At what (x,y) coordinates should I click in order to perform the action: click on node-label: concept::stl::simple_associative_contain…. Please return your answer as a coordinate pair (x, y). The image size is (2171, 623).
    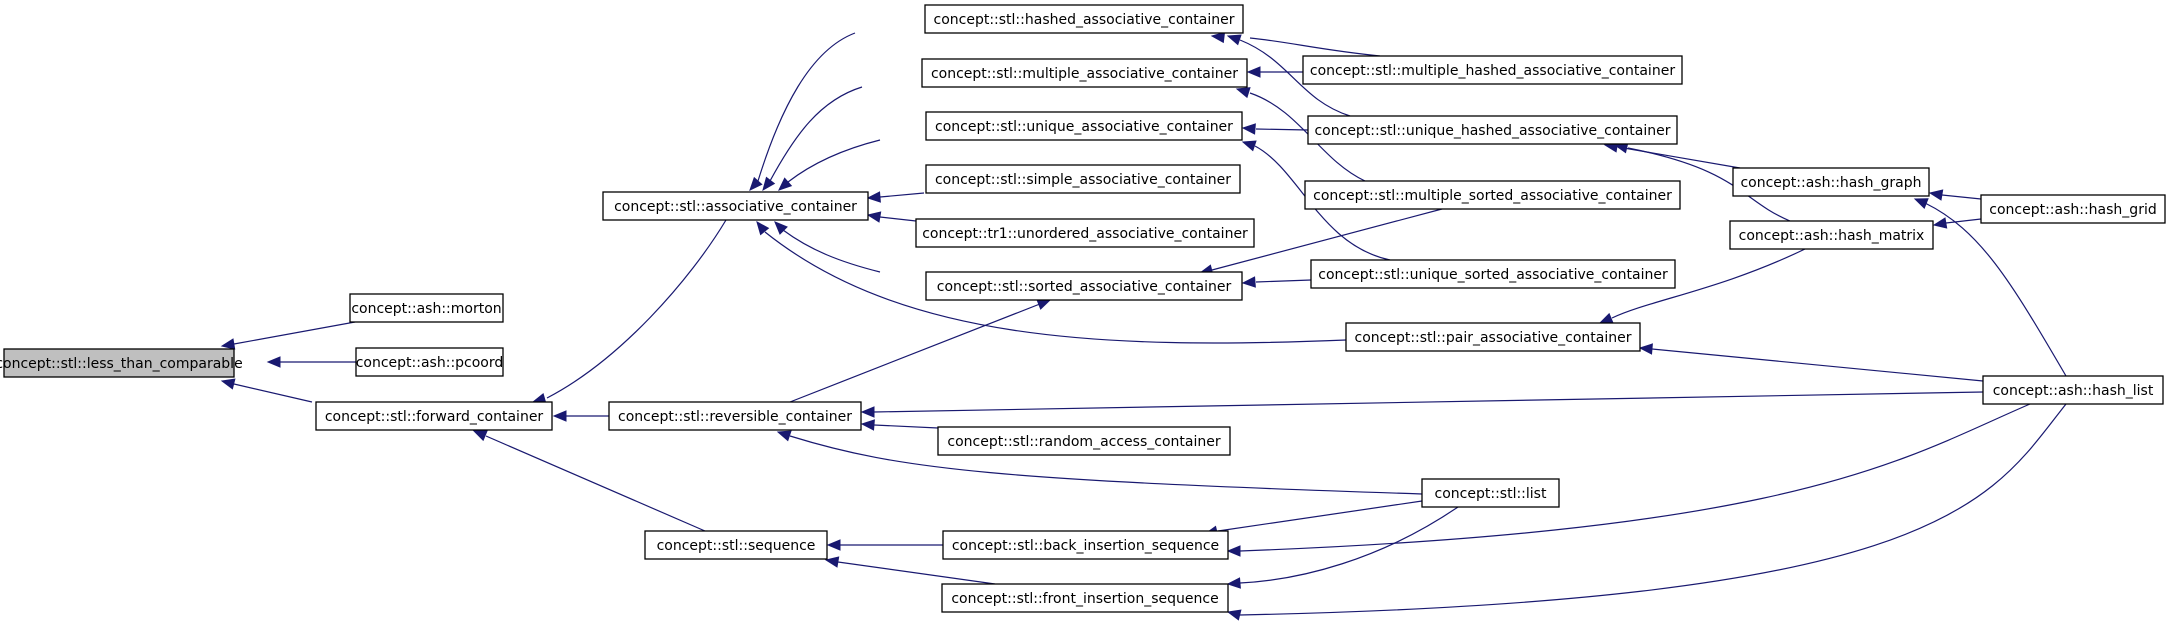
    Looking at the image, I should click on (1083, 180).